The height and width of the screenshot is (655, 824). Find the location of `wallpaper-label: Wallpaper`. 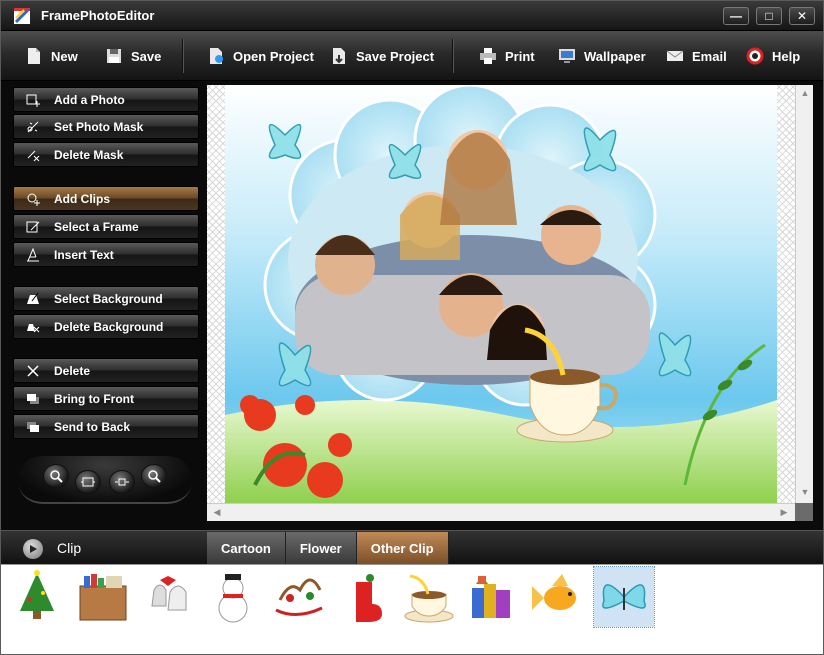

wallpaper-label: Wallpaper is located at coordinates (615, 56).